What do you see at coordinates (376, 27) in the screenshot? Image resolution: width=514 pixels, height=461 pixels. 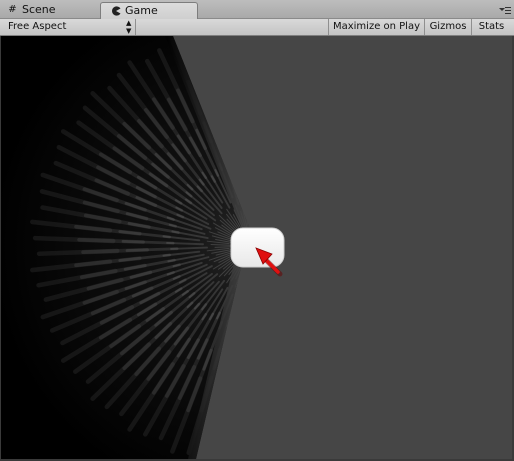 I see `maximize-on-play-toggle: Maximize on Play` at bounding box center [376, 27].